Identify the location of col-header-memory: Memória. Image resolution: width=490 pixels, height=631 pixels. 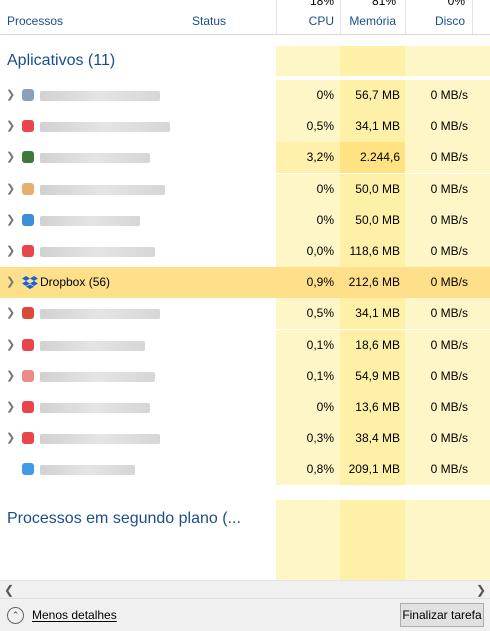
(368, 21).